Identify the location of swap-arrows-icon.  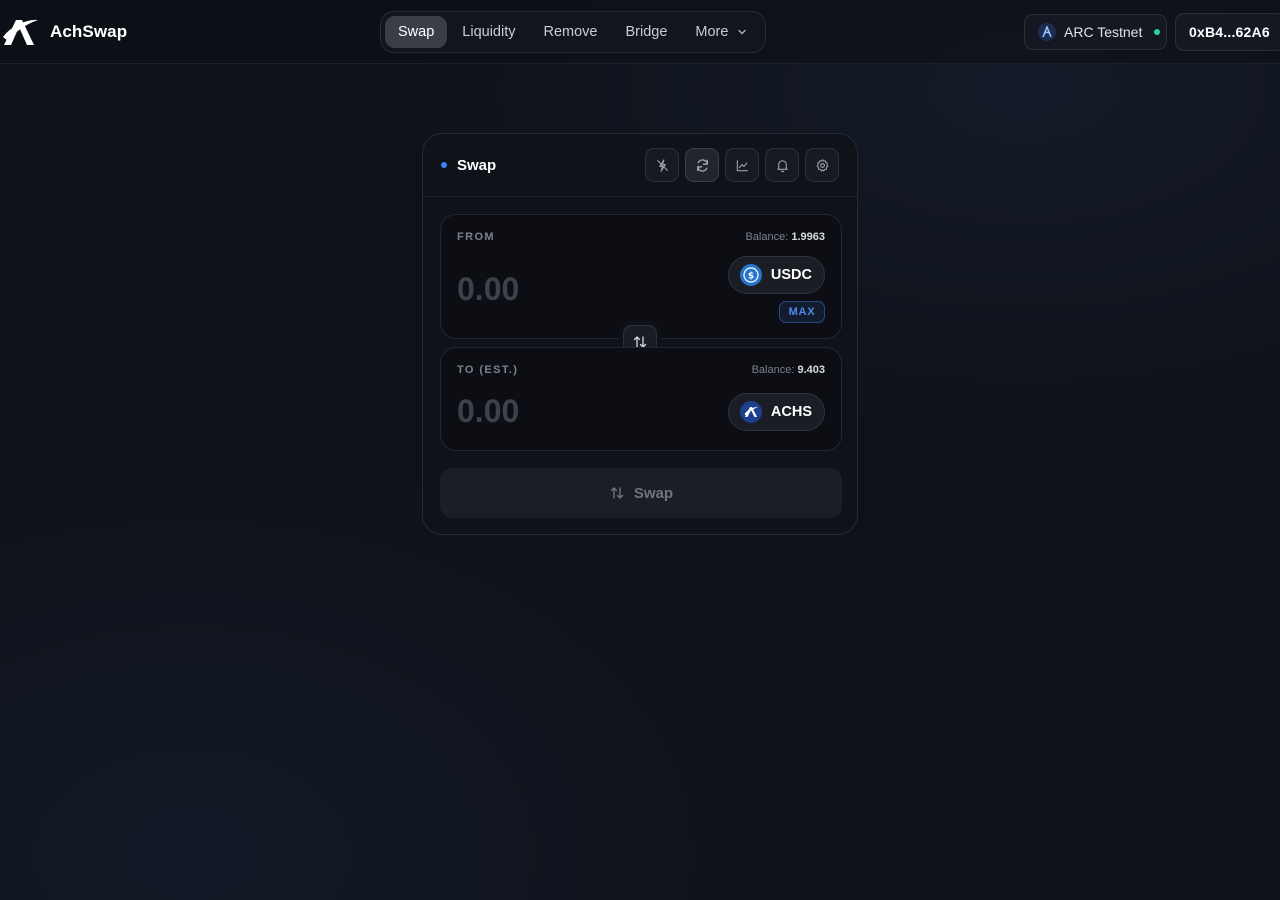
(617, 493).